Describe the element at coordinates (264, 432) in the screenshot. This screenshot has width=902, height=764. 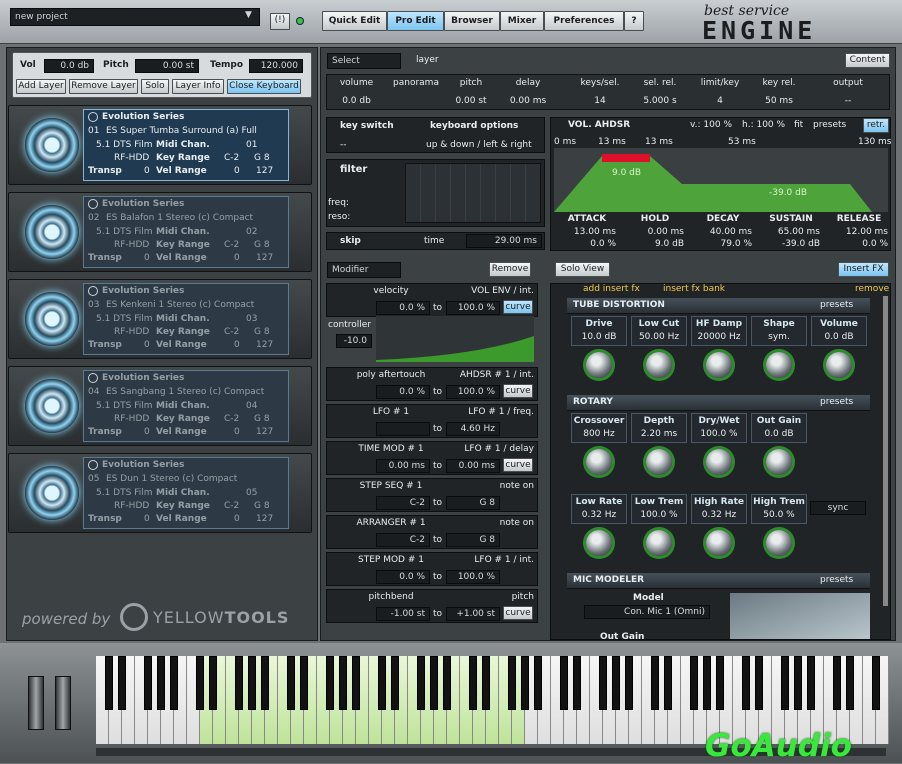
I see `slot-vel-hi: 127` at that location.